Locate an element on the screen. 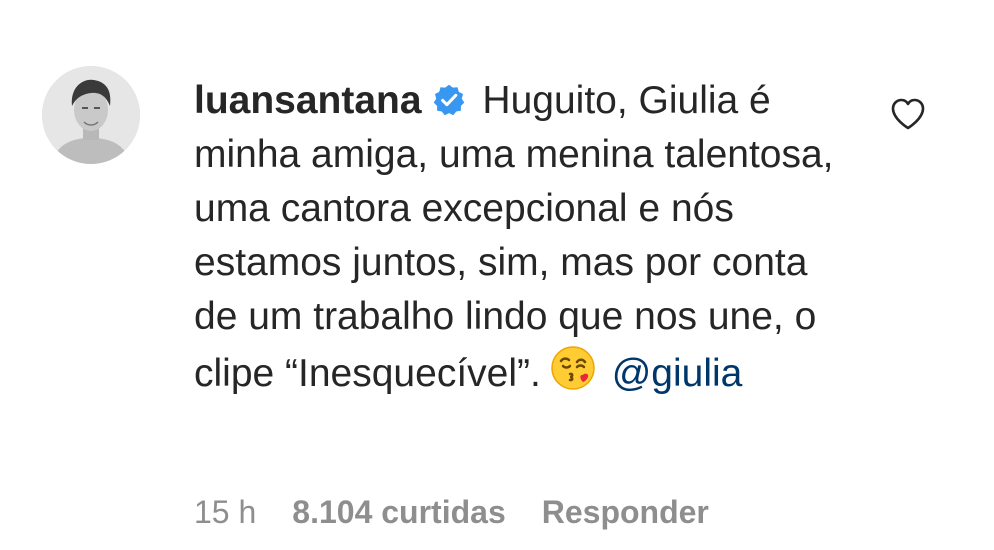 This screenshot has width=994, height=550. face-blowing-kiss-icon is located at coordinates (573, 368).